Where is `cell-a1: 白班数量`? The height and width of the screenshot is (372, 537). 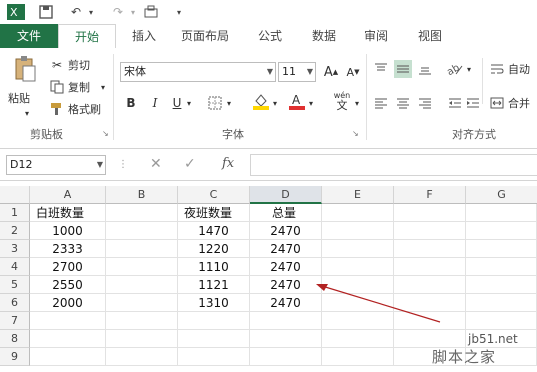 cell-a1: 白班数量 is located at coordinates (68, 213).